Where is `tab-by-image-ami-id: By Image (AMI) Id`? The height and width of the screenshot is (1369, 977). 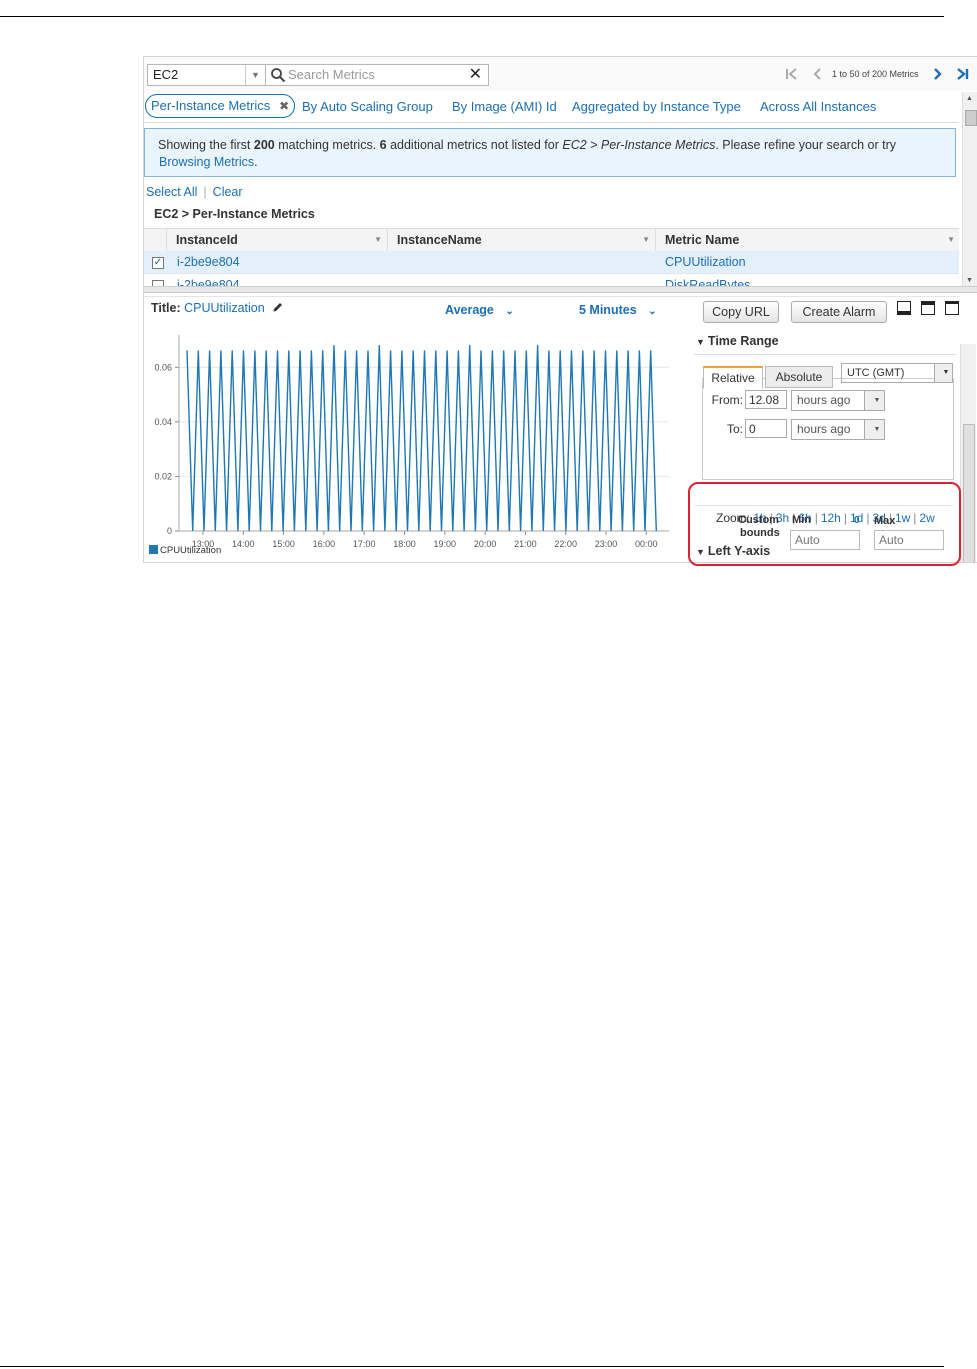 tab-by-image-ami-id: By Image (AMI) Id is located at coordinates (504, 106).